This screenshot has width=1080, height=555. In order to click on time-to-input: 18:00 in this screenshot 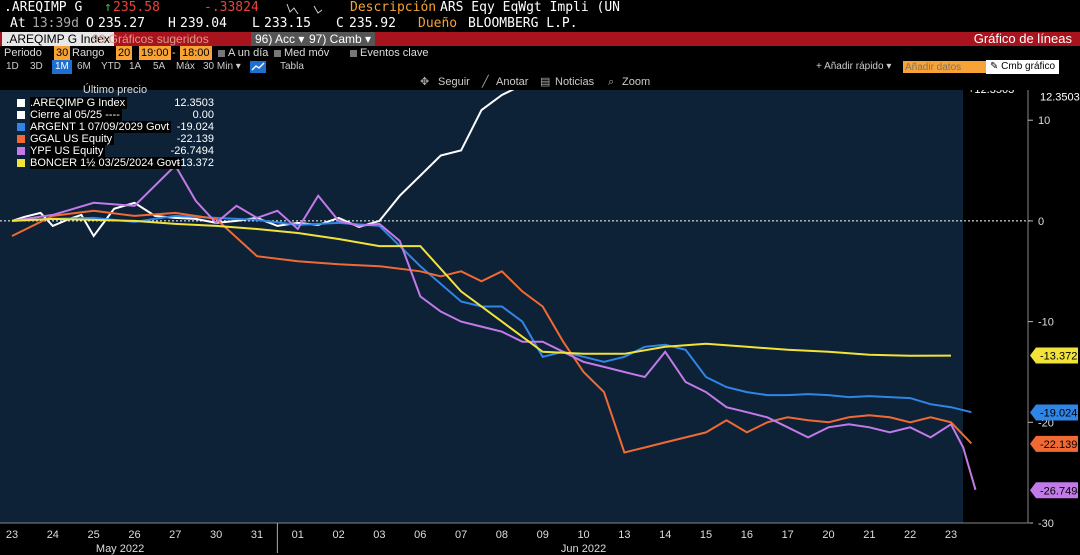, I will do `click(196, 53)`.